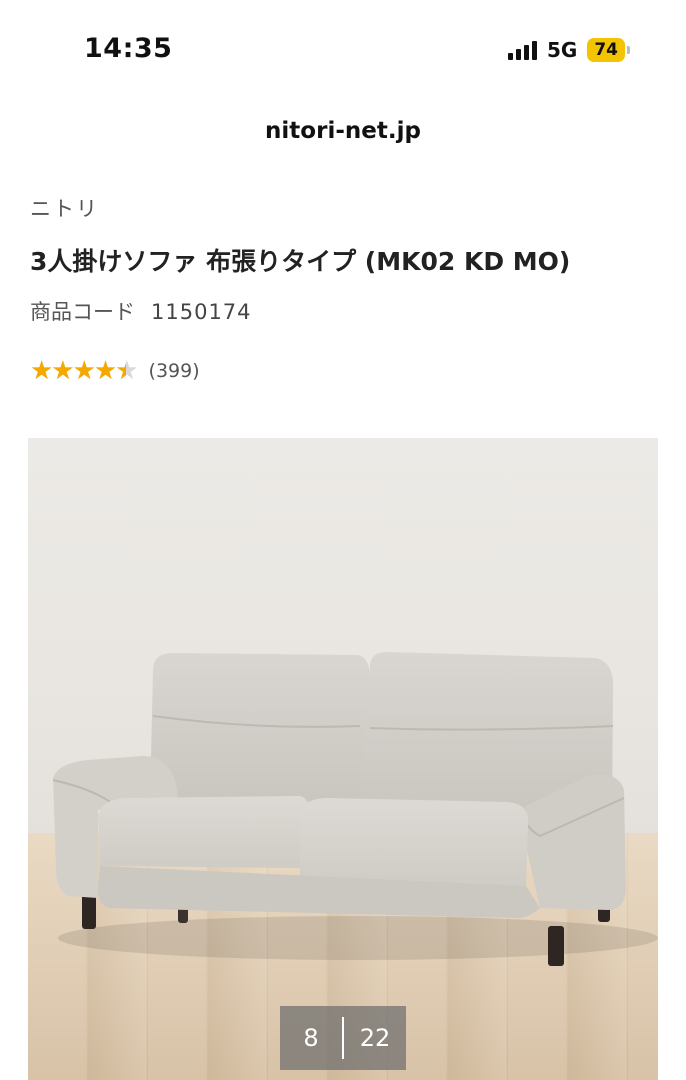  What do you see at coordinates (343, 1038) in the screenshot?
I see `image-counter: 8 22` at bounding box center [343, 1038].